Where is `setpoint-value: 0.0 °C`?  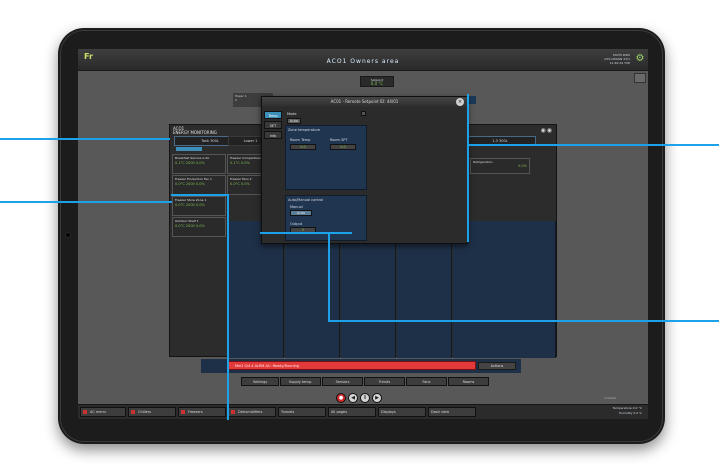
setpoint-value: 0.0 °C is located at coordinates (377, 83).